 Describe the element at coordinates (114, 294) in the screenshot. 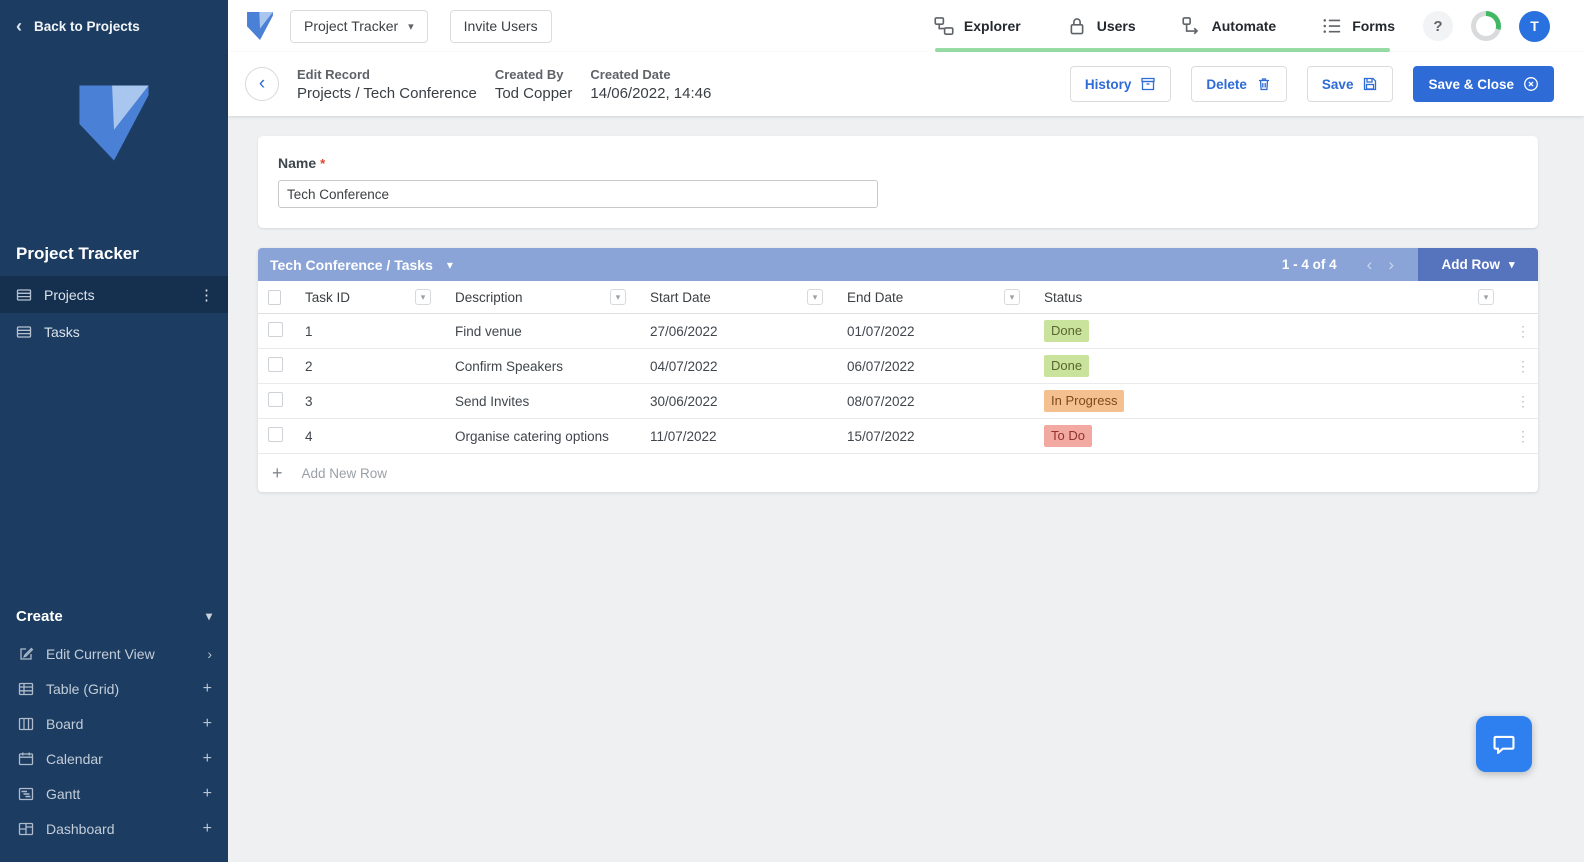

I see `sidebar-item-projects: Projects ⋮` at that location.